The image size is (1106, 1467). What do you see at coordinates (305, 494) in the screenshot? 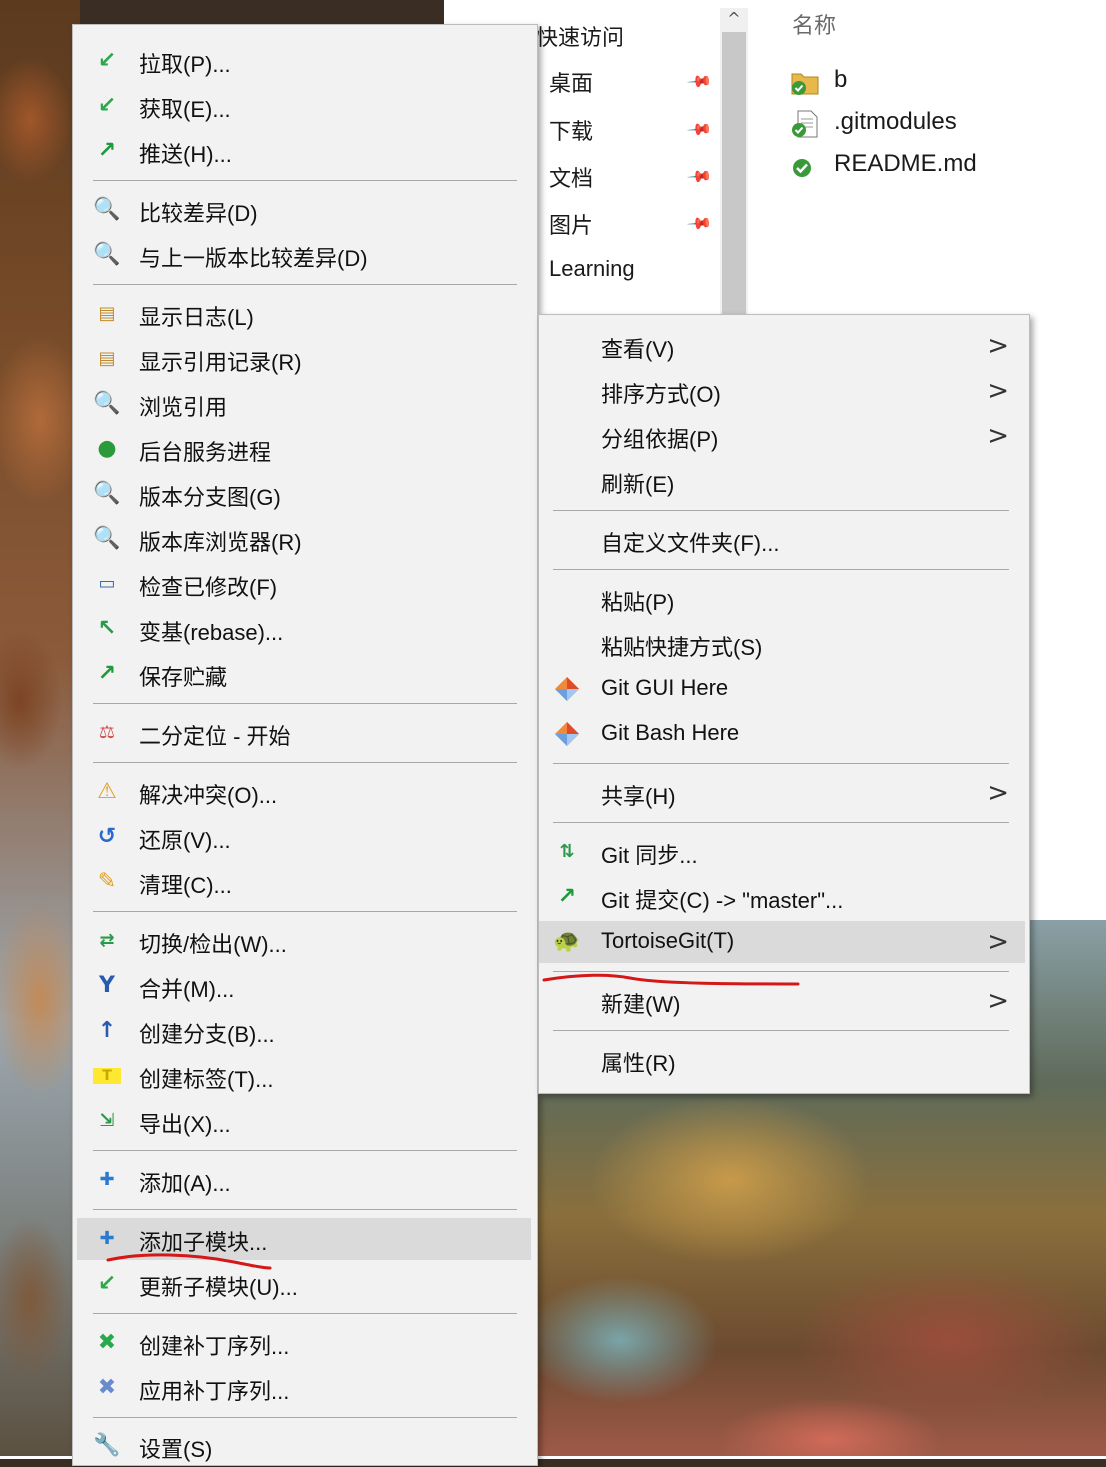
I see `menu-item-revision-graph: 🔍 版本分支图(G)` at bounding box center [305, 494].